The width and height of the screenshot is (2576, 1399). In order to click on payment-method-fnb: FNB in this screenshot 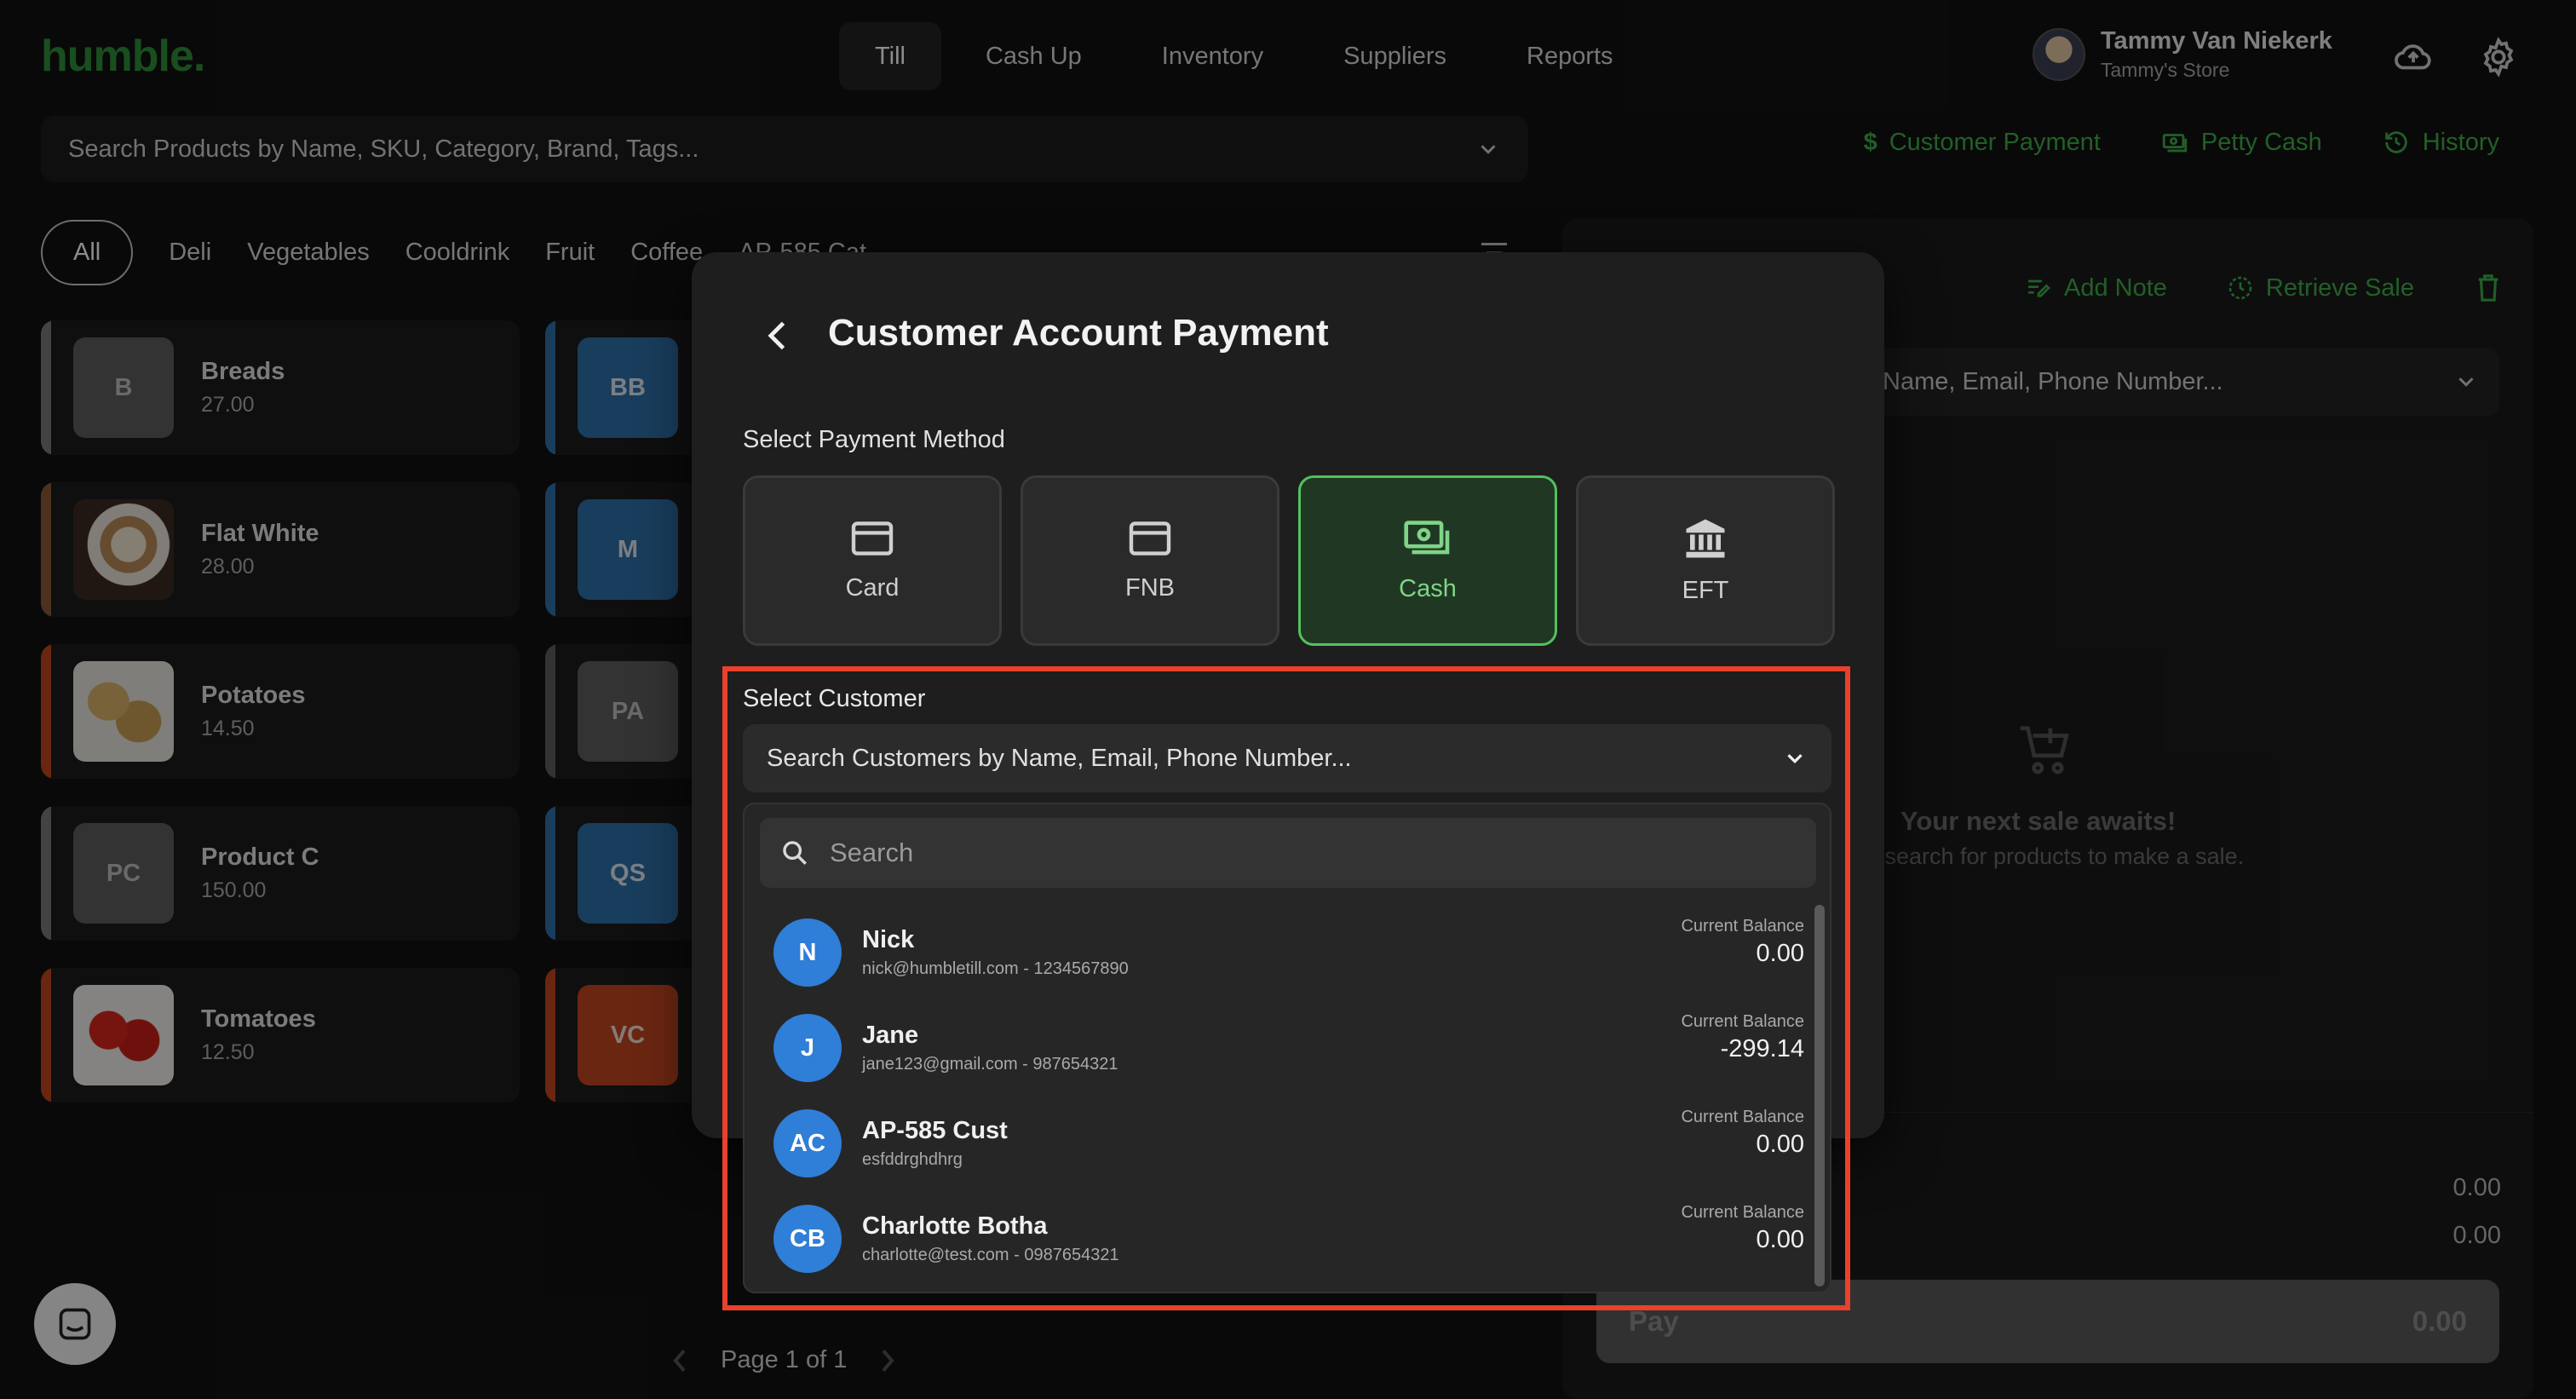, I will do `click(1150, 560)`.